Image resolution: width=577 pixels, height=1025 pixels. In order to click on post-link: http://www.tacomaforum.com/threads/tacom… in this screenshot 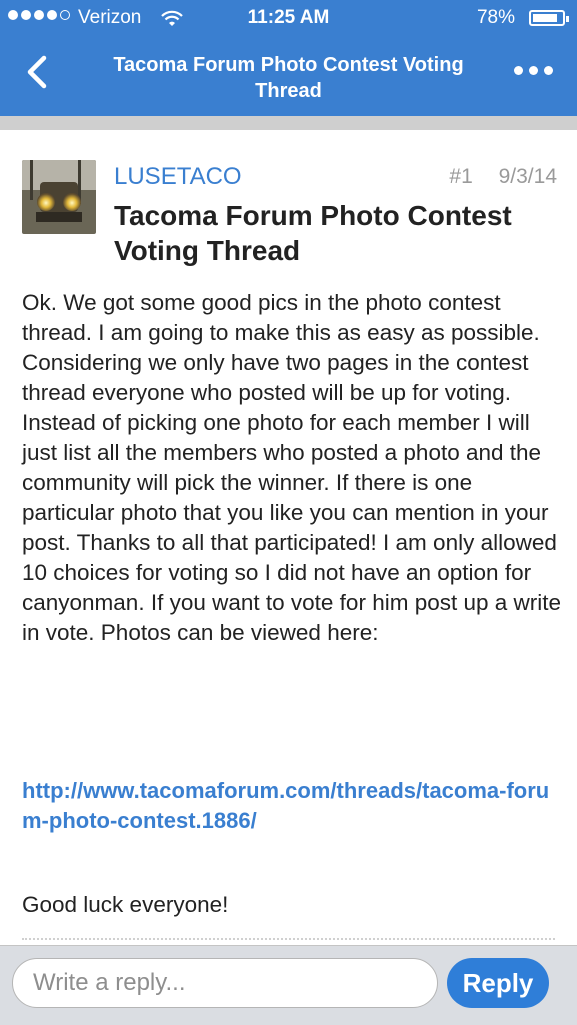, I will do `click(292, 806)`.